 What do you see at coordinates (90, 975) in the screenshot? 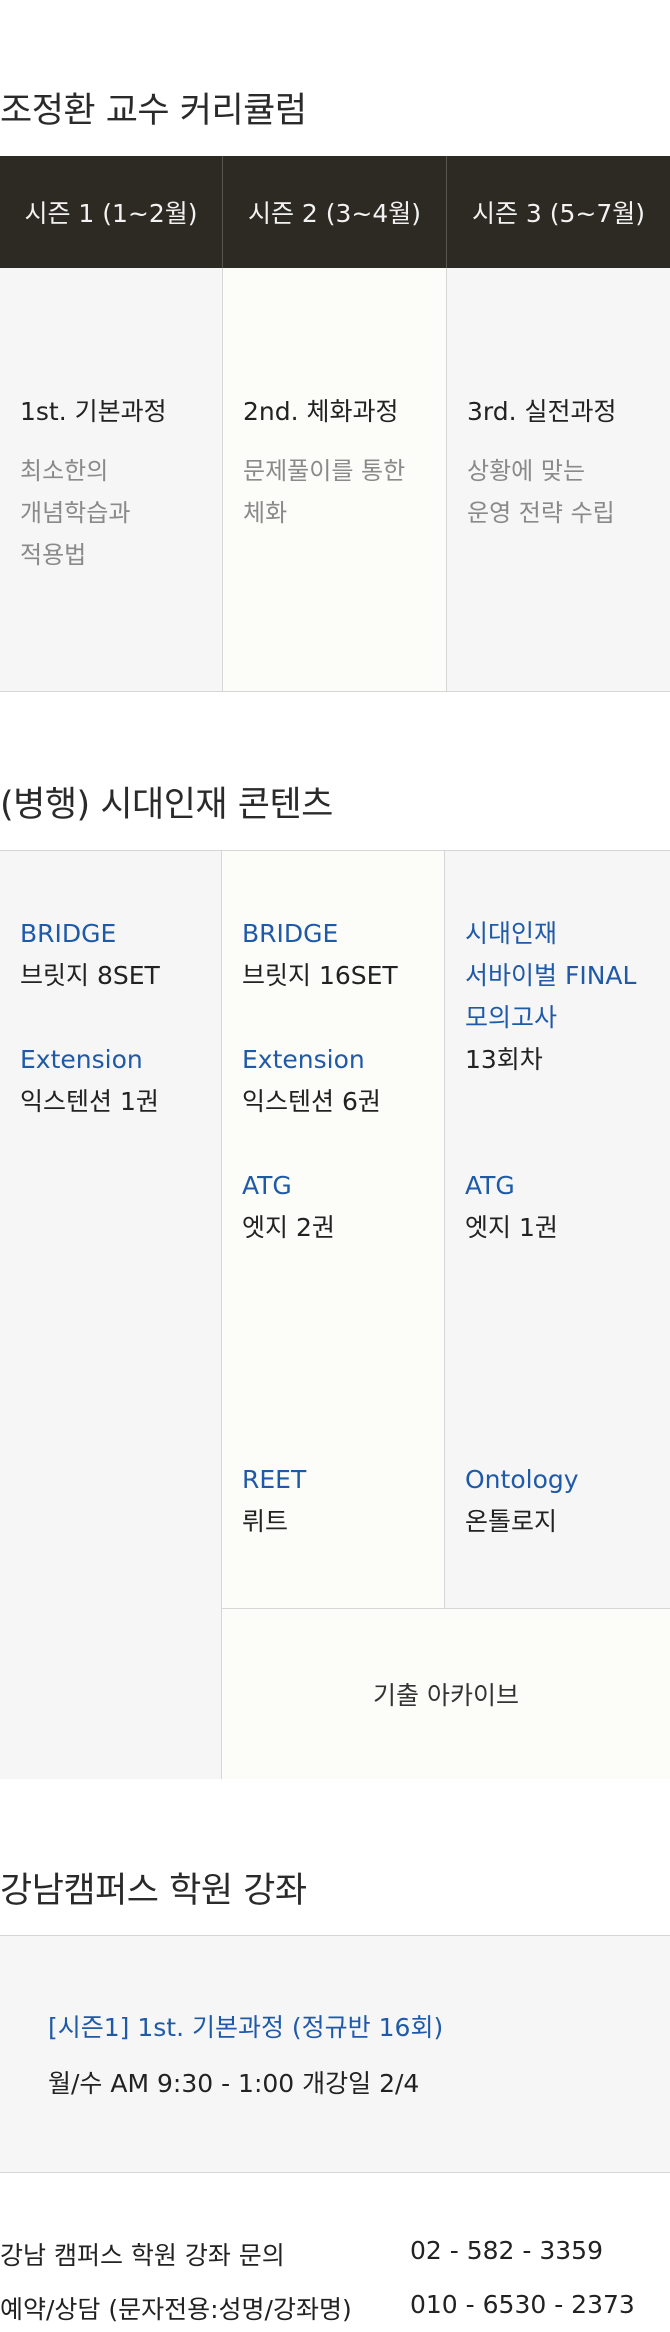
I see `bridge-count: 브릿지 8SET` at bounding box center [90, 975].